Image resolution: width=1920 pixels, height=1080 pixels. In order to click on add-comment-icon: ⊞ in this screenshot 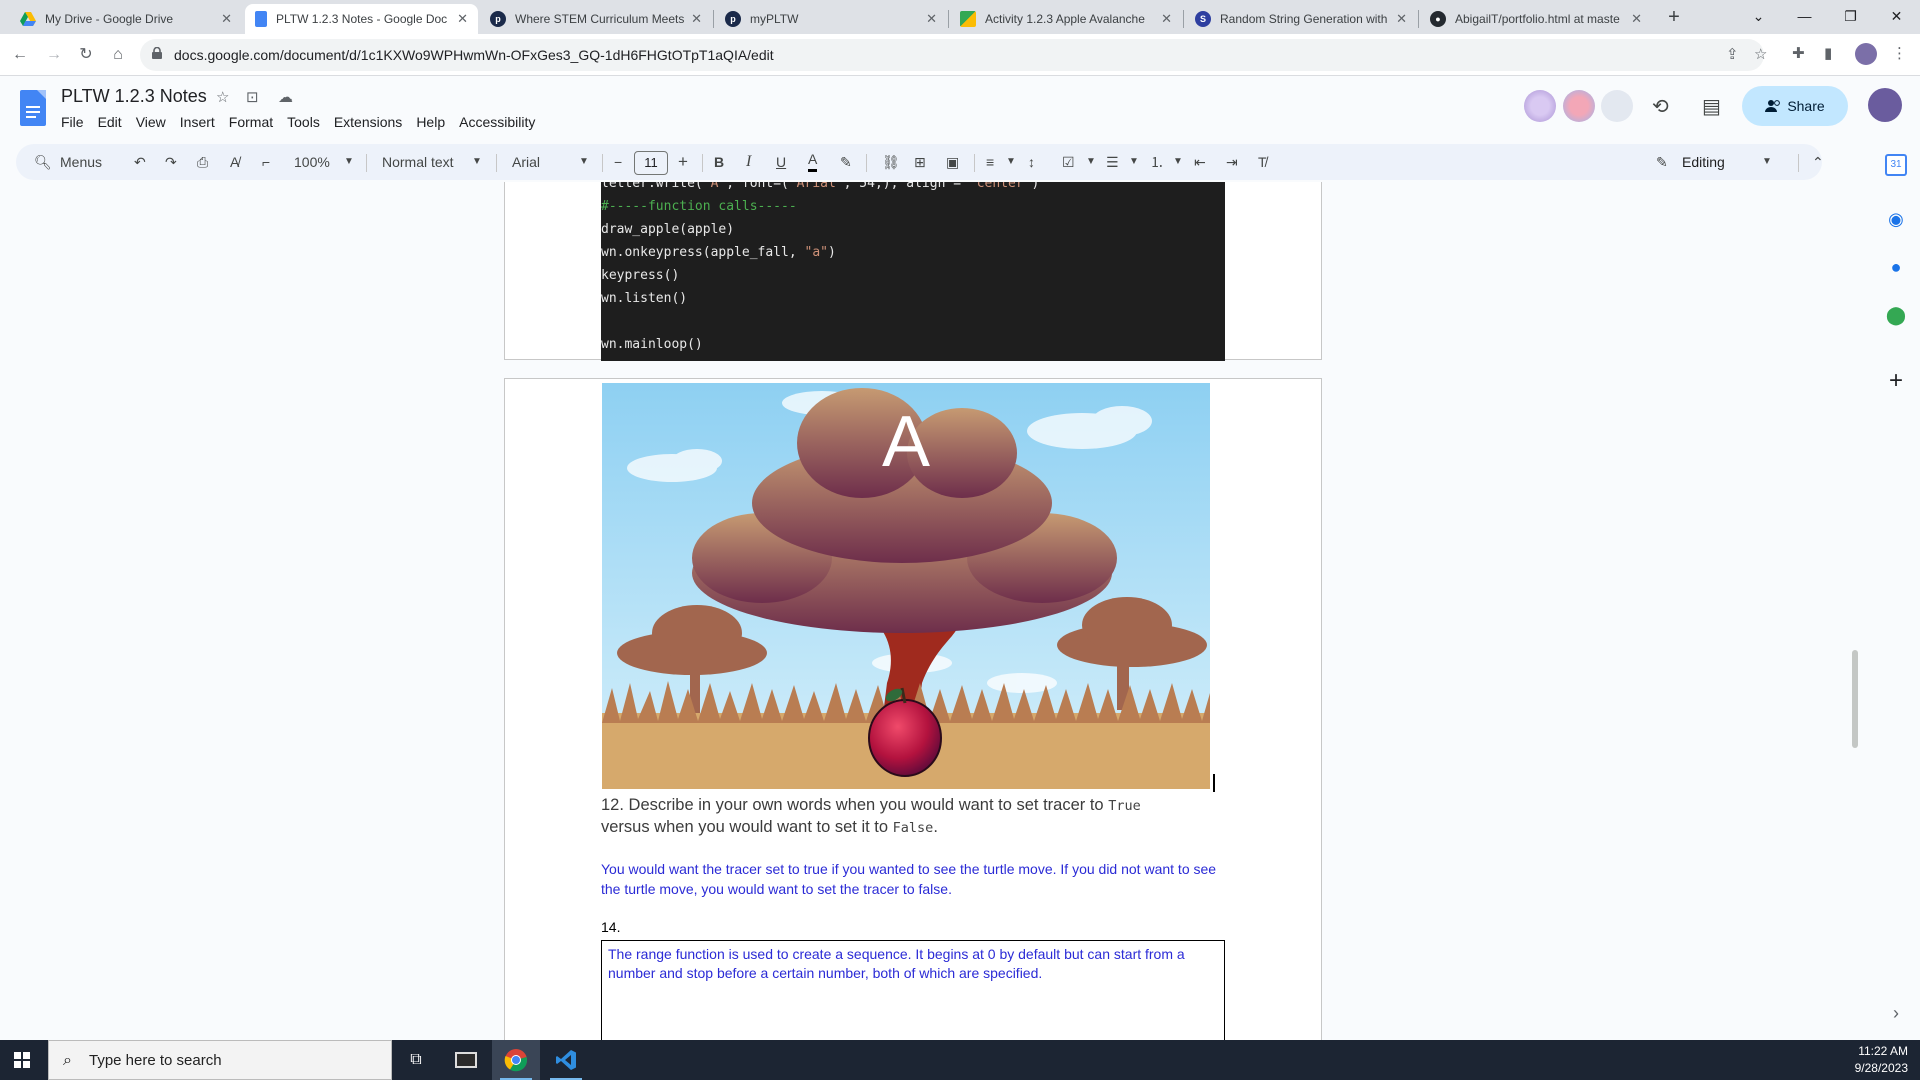, I will do `click(920, 162)`.